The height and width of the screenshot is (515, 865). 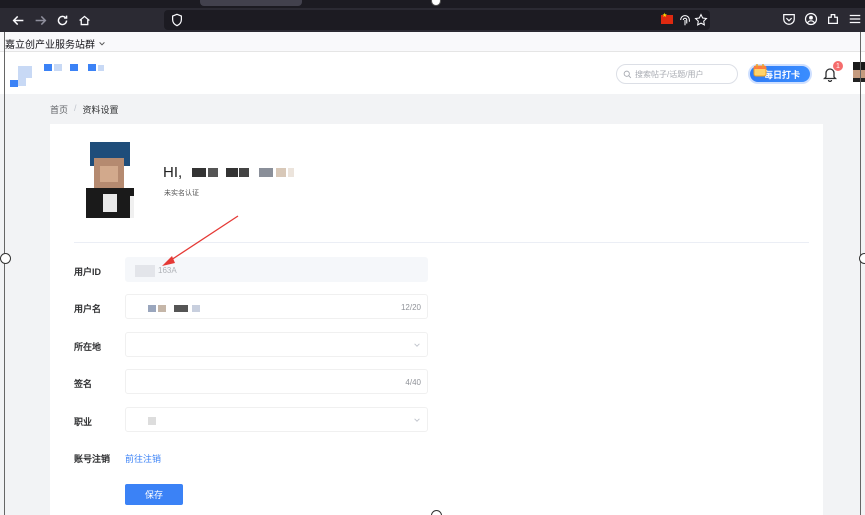 What do you see at coordinates (667, 18) in the screenshot?
I see `flag-icon` at bounding box center [667, 18].